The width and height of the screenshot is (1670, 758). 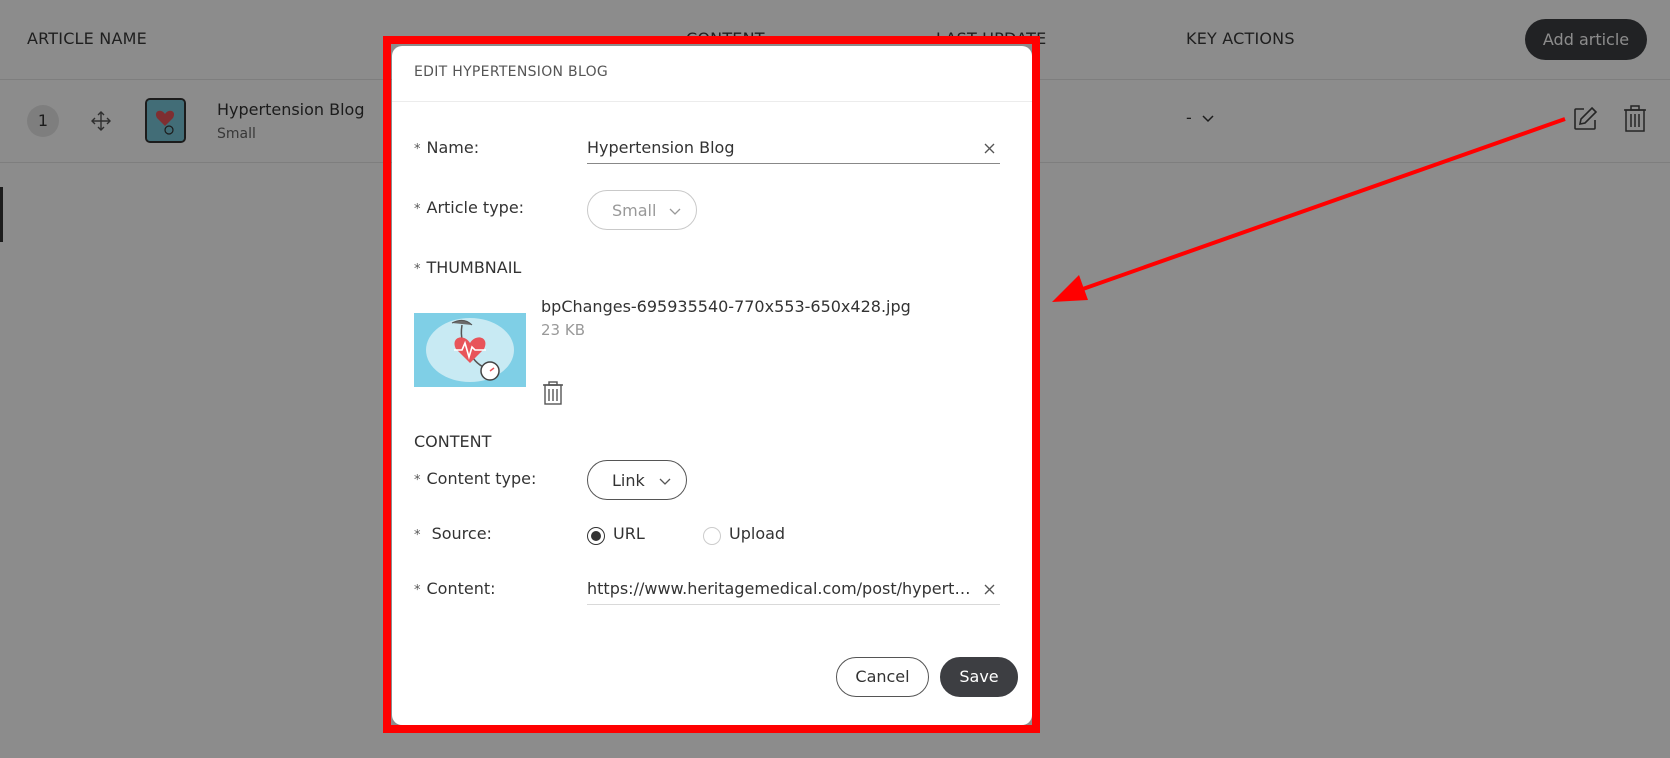 I want to click on source-label-text: Source:, so click(x=461, y=533).